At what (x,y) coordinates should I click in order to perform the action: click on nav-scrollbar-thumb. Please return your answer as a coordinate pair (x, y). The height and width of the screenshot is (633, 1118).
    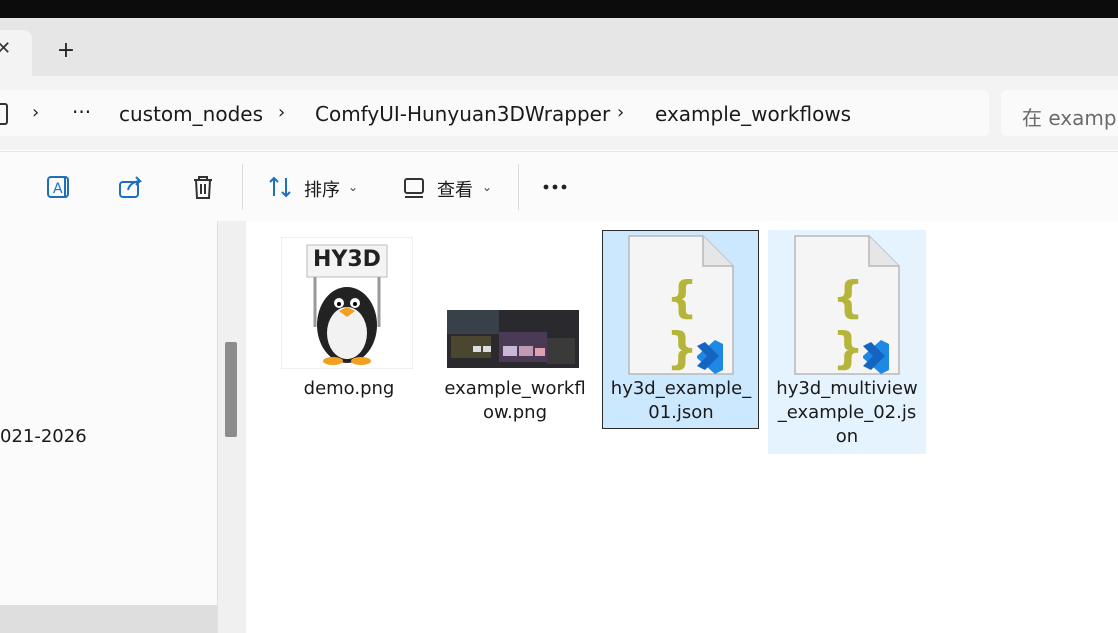
    Looking at the image, I should click on (231, 389).